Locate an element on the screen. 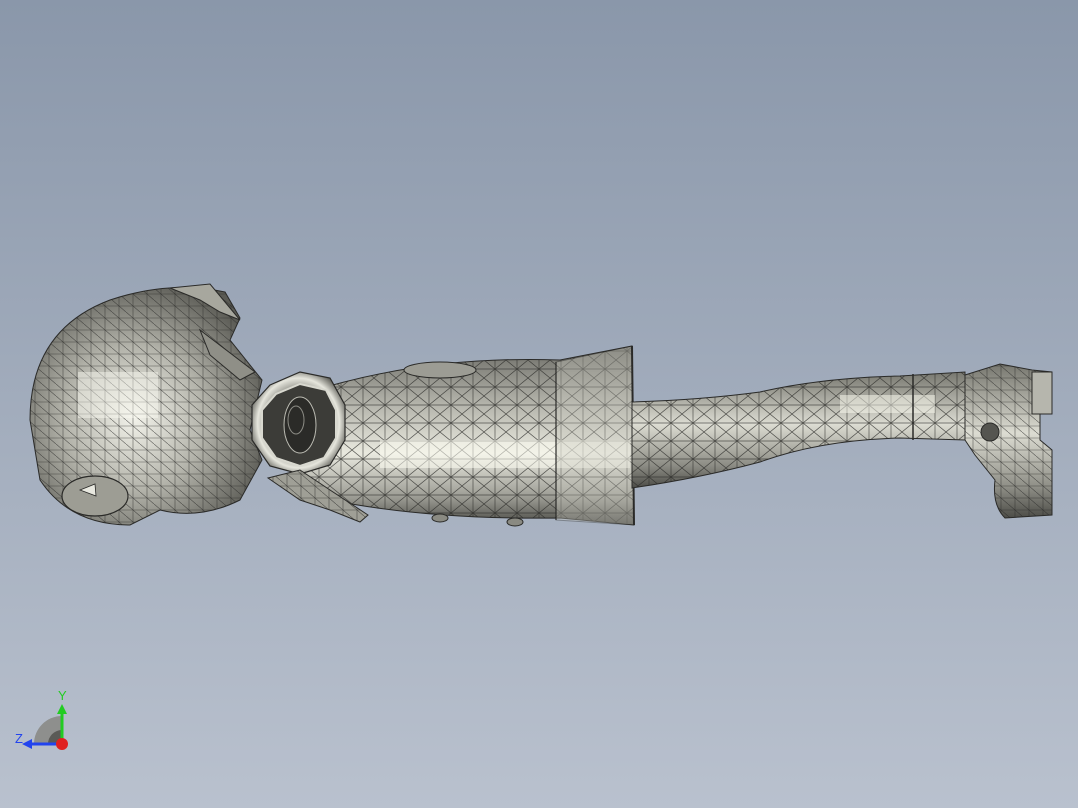 The image size is (1078, 808). triad-z-label: Z is located at coordinates (19, 738).